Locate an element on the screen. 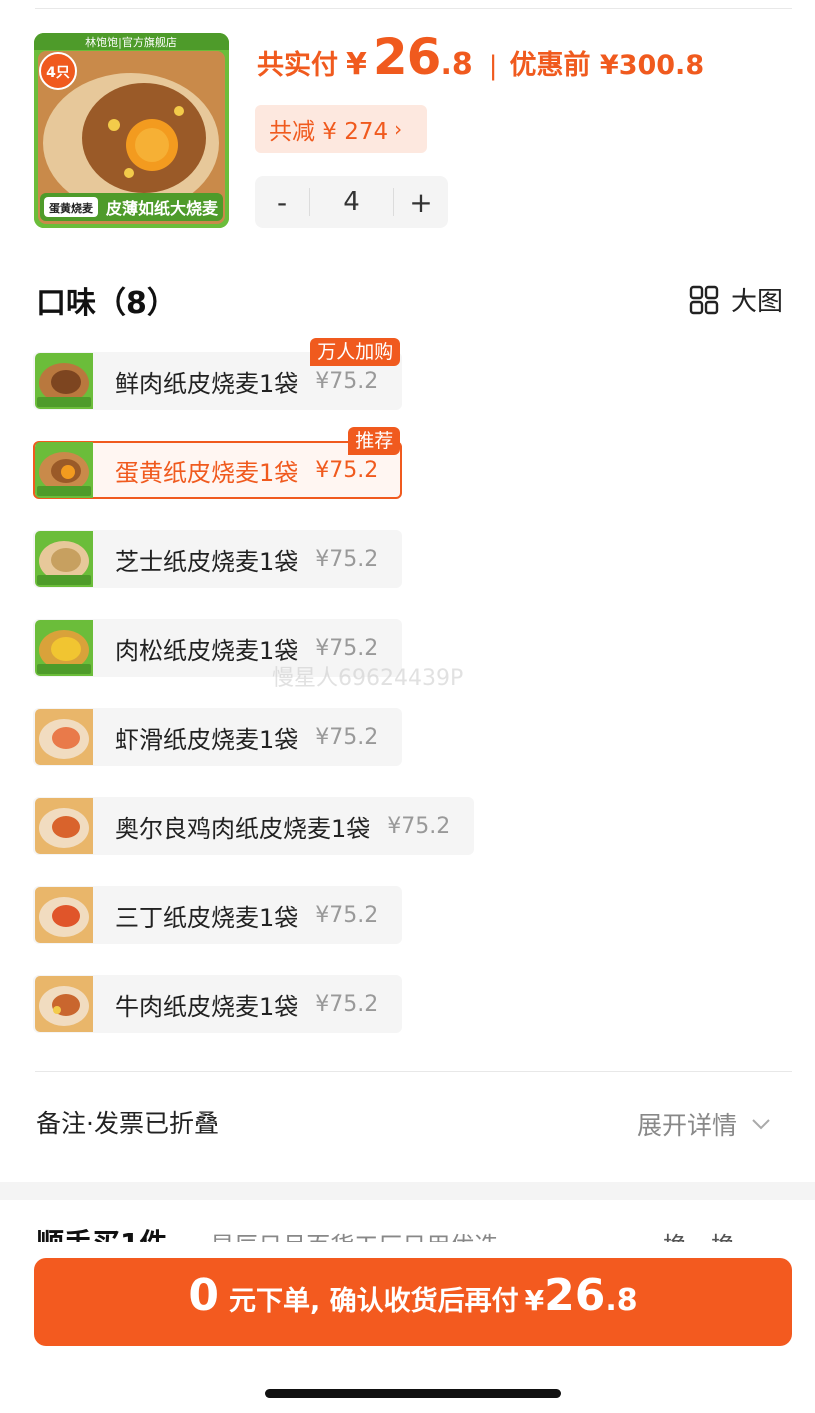 The image size is (815, 1413). product-image: 林饱饱|官方旗舰店 4只 蛋黄烧麦 皮薄如纸大烧麦 is located at coordinates (131, 130).